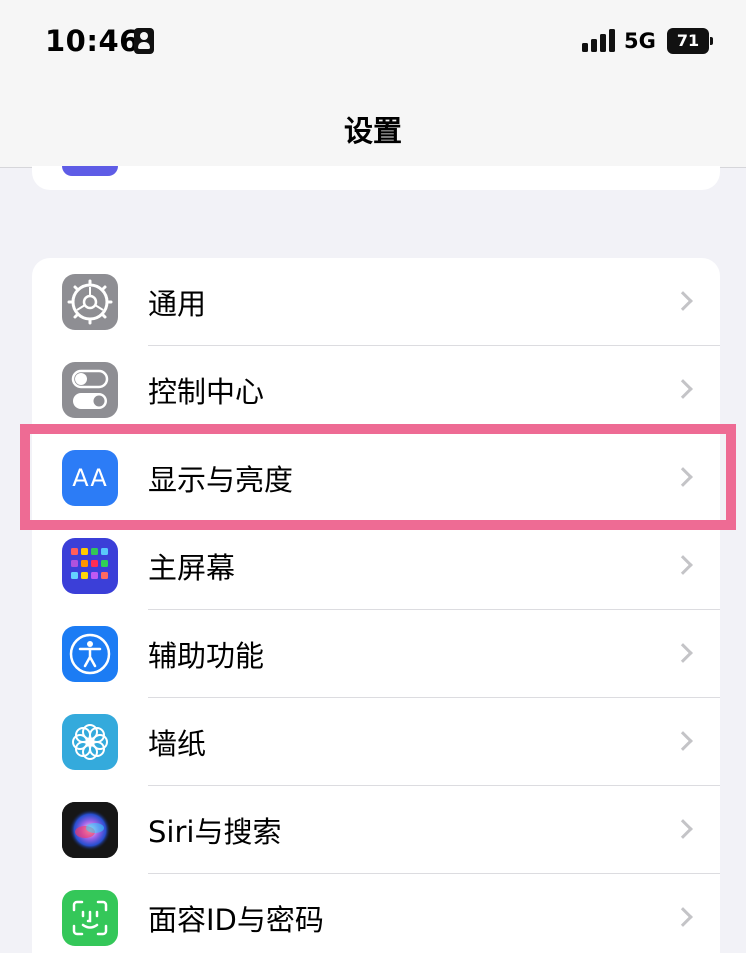  I want to click on settings-item-label: 显示与亮度, so click(221, 480).